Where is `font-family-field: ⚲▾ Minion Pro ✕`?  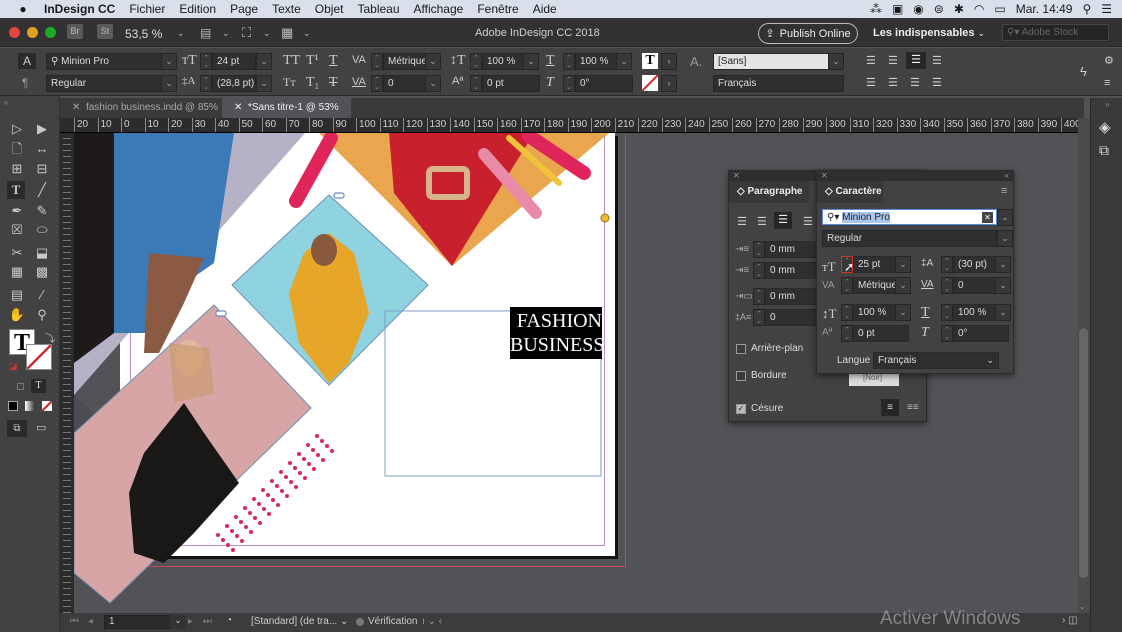
font-family-field: ⚲▾ Minion Pro ✕ is located at coordinates (909, 217).